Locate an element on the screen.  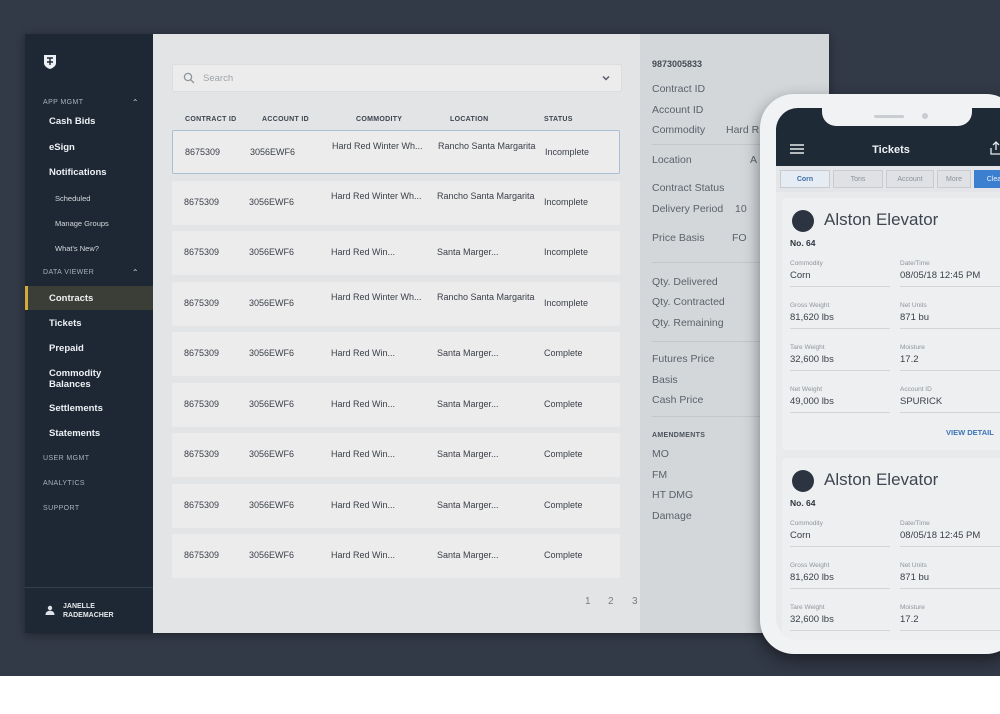
page-2-link: 2 is located at coordinates (611, 601).